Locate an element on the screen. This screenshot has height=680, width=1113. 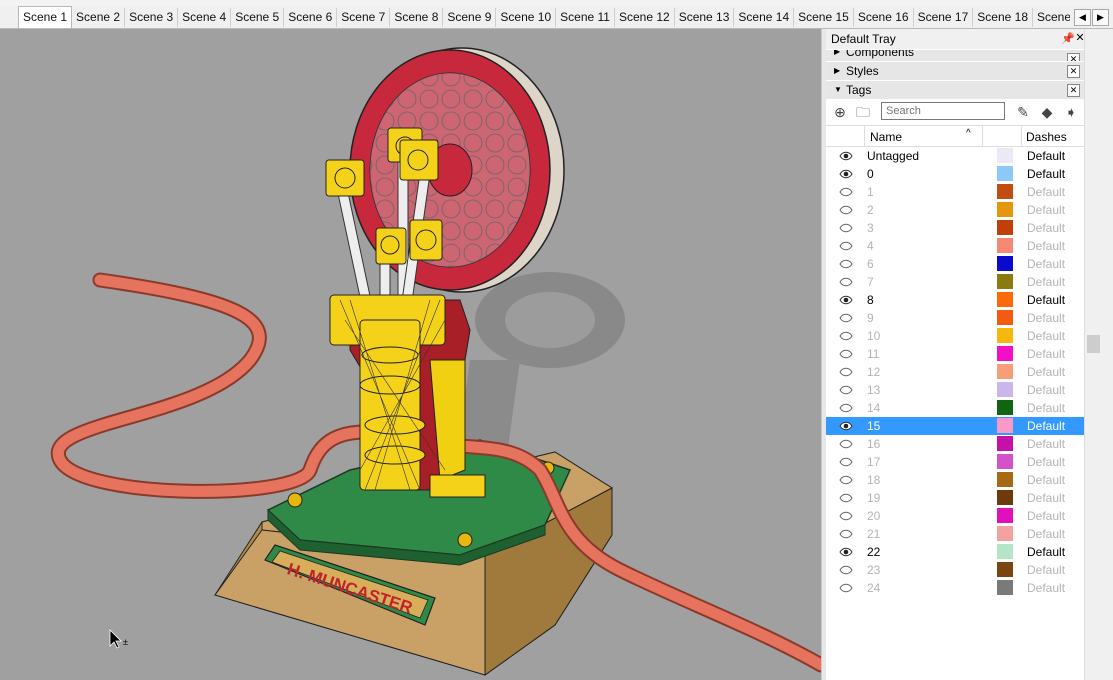
tag-name: 2 is located at coordinates (870, 210).